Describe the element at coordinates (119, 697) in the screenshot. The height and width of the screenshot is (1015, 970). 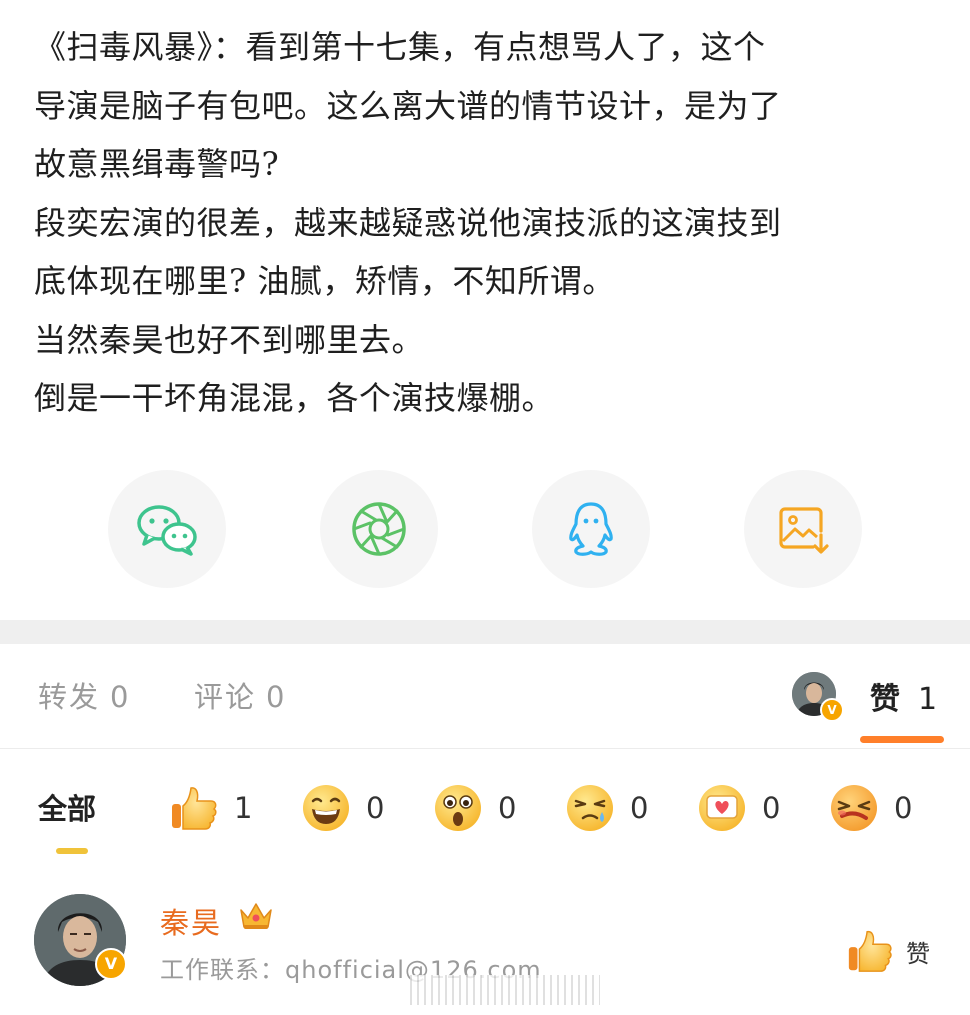
I see `repost-count: 0` at that location.